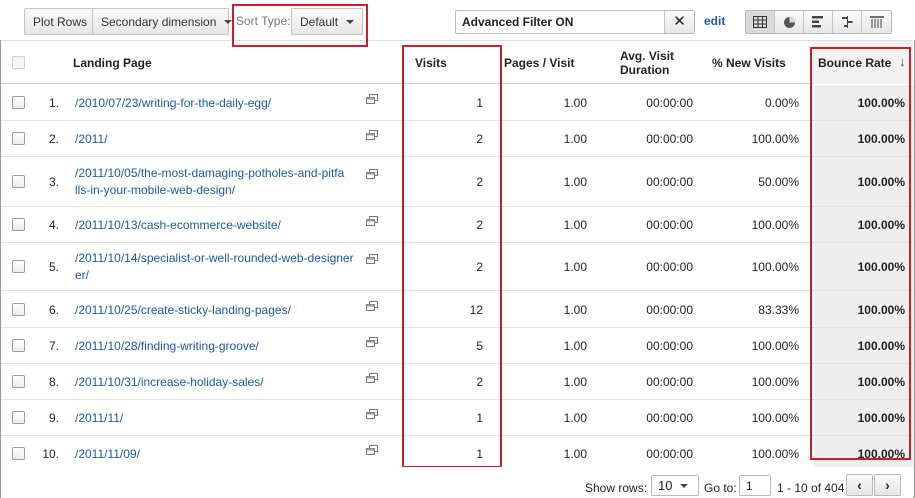 The height and width of the screenshot is (498, 915). Describe the element at coordinates (778, 310) in the screenshot. I see `new-visits-value: 83.33%` at that location.